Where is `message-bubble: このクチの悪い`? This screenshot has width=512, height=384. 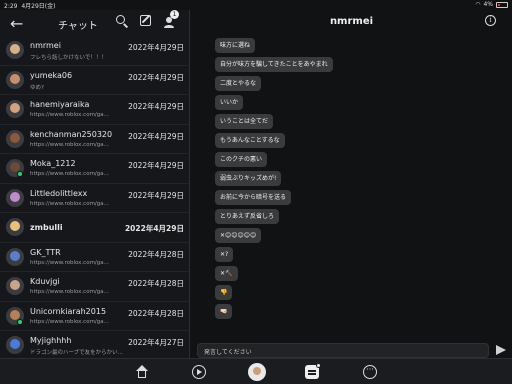 message-bubble: このクチの悪い is located at coordinates (241, 159).